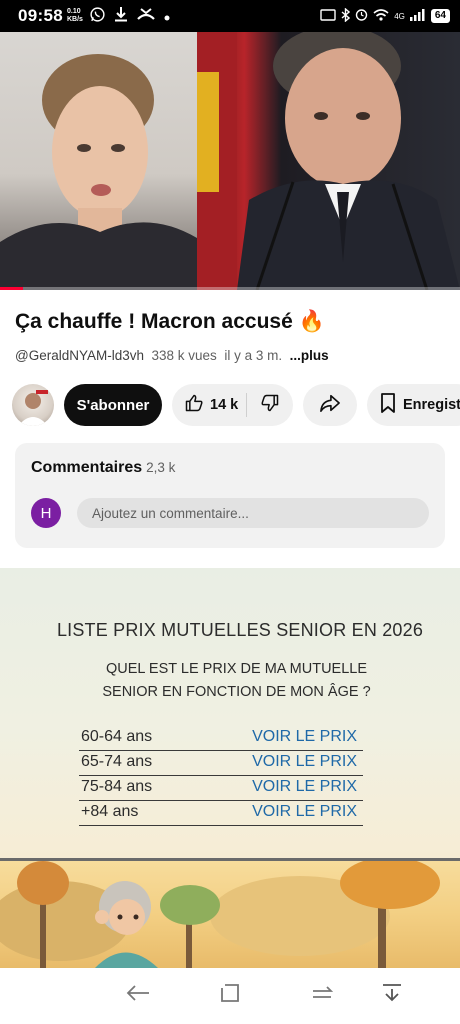 This screenshot has height=1024, width=460. Describe the element at coordinates (431, 405) in the screenshot. I see `save-label: Enregistrer` at that location.